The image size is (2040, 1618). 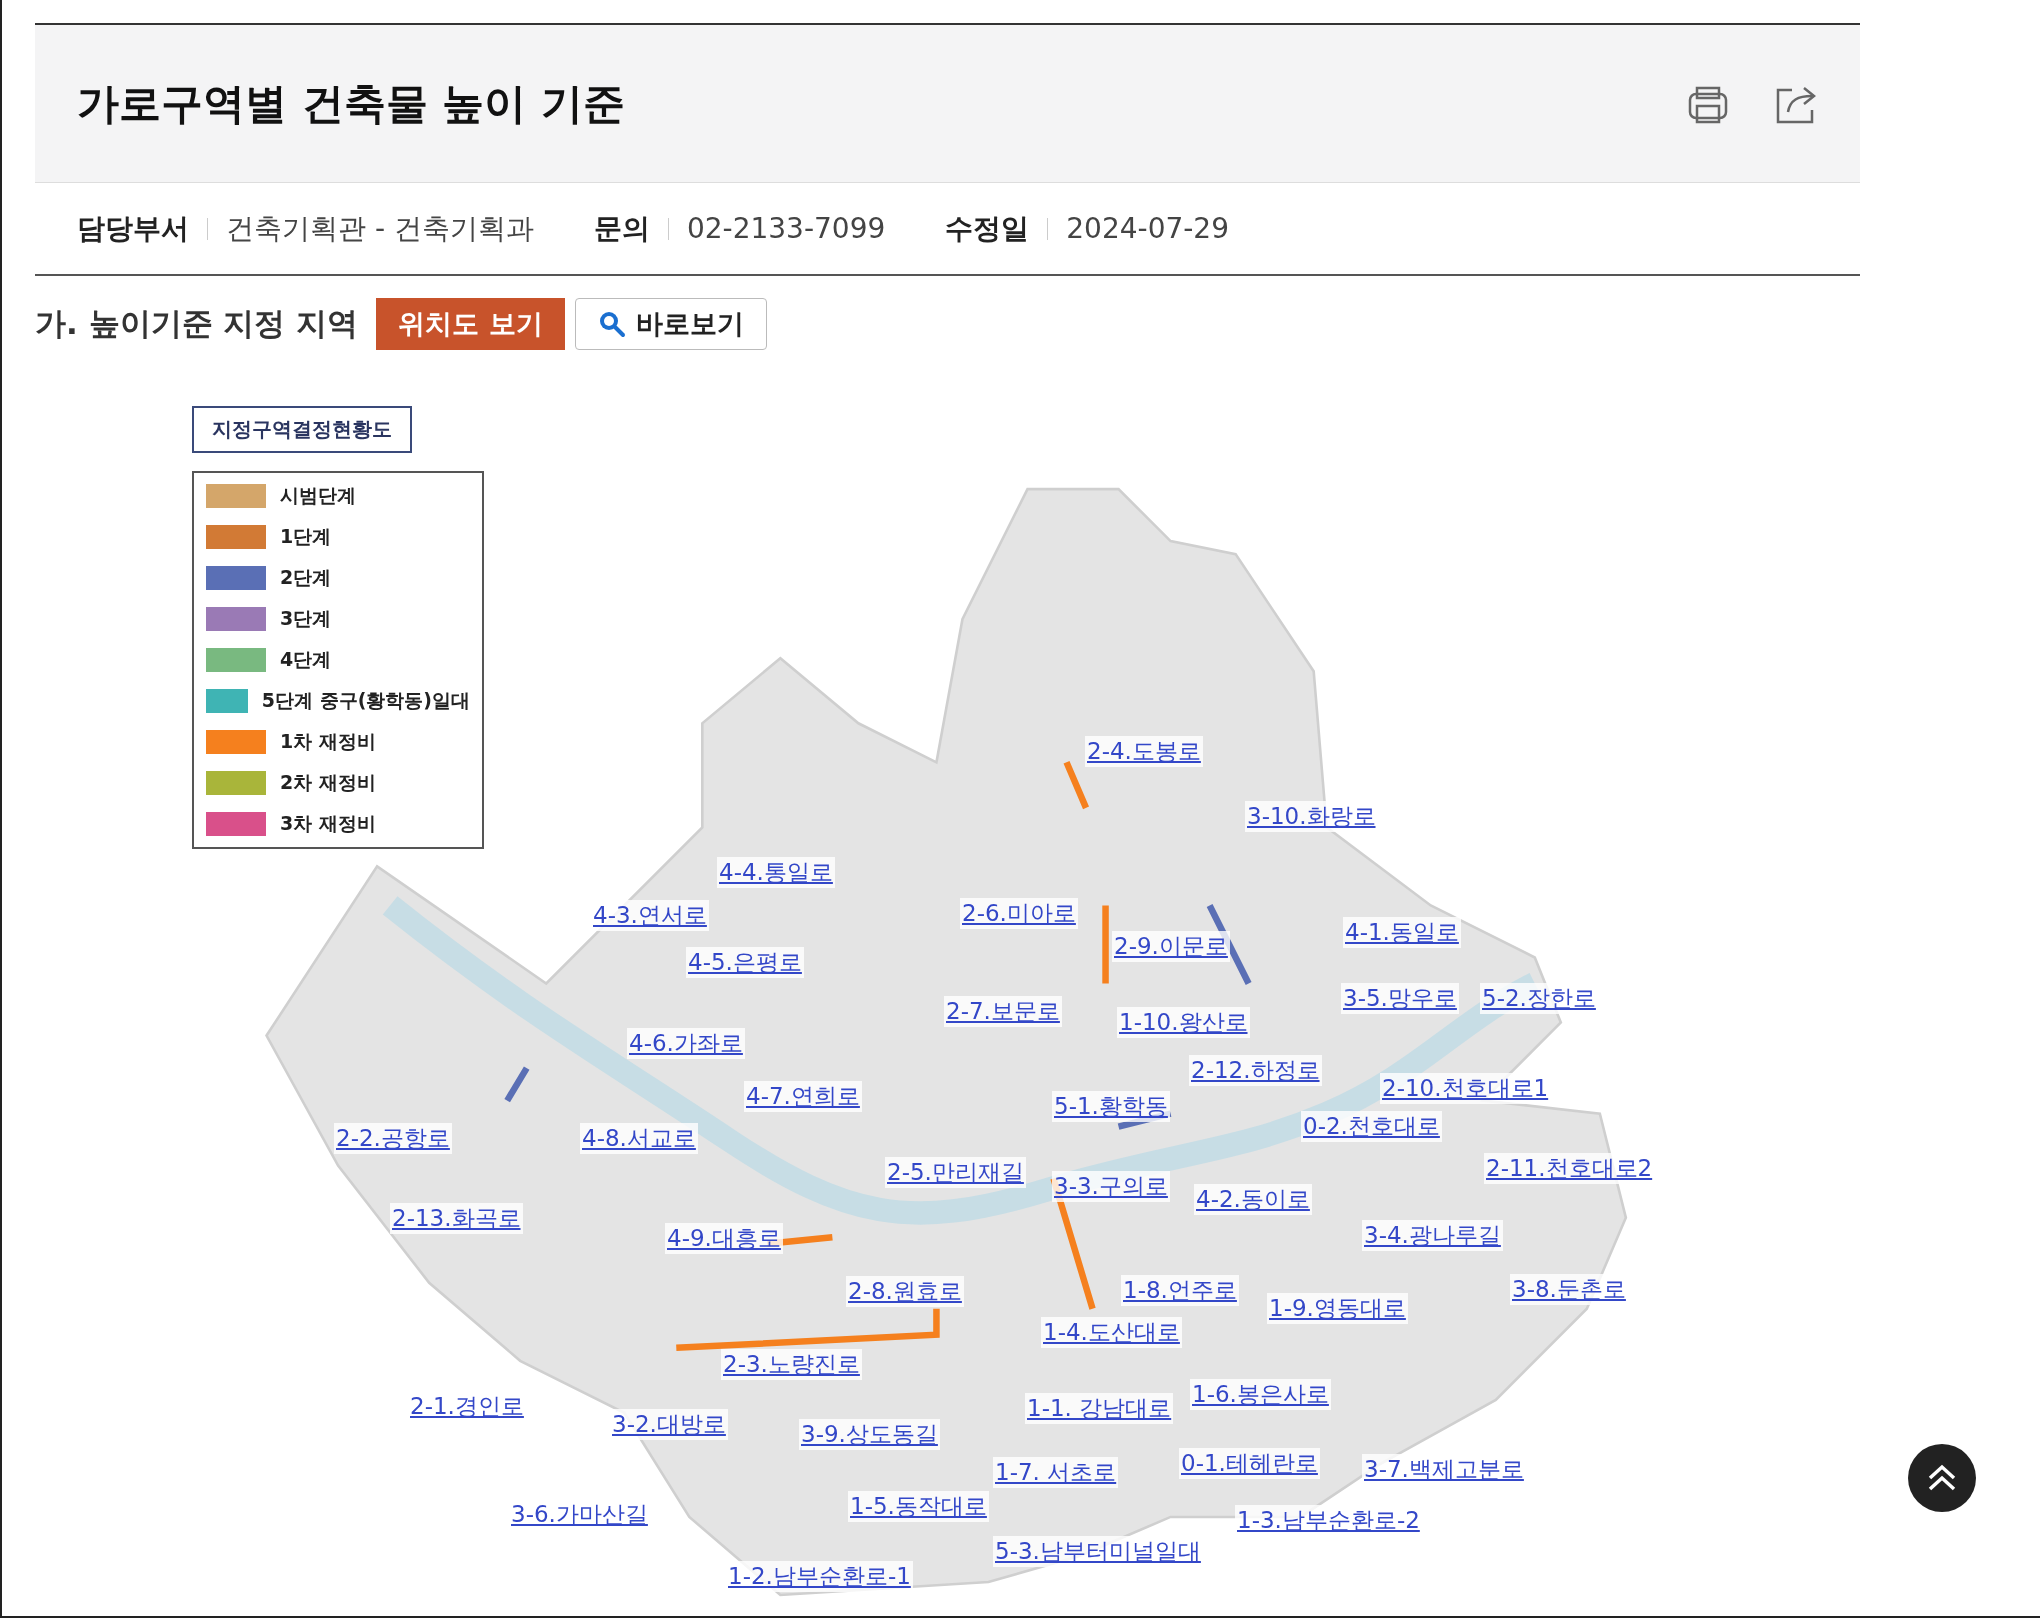 What do you see at coordinates (1019, 913) in the screenshot?
I see `map-link: 2-6.미아로` at bounding box center [1019, 913].